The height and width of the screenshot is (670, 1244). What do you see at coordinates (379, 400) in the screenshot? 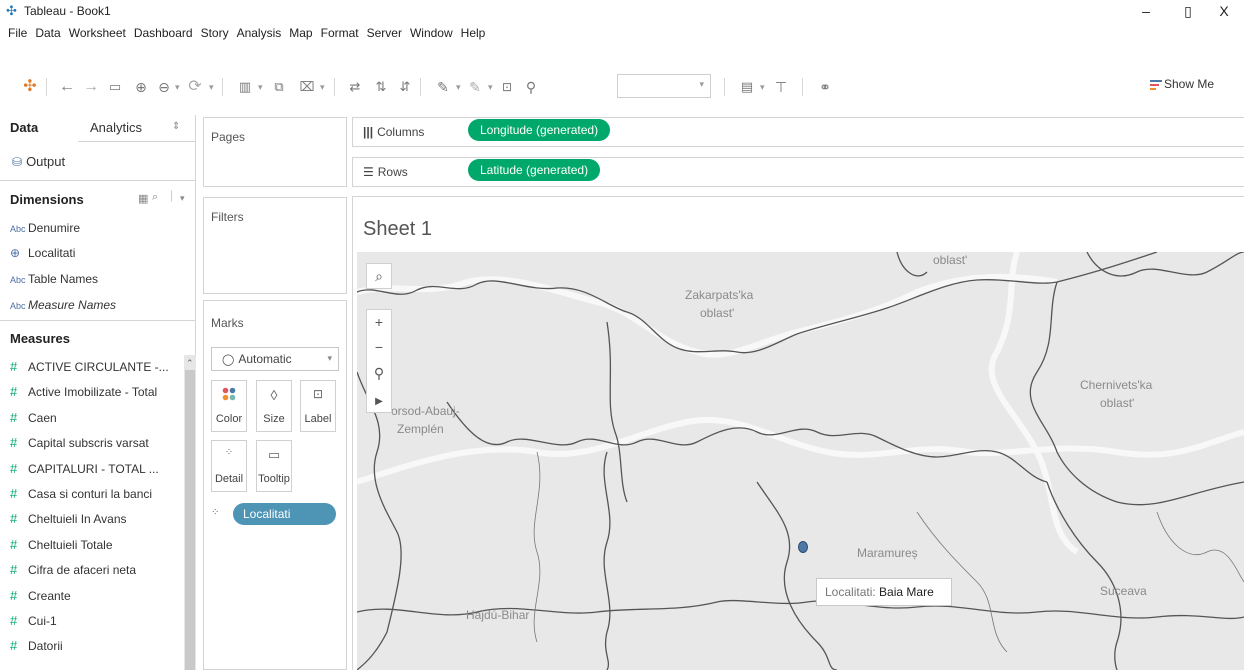
I see `map-tools-expand-button: ▶` at bounding box center [379, 400].